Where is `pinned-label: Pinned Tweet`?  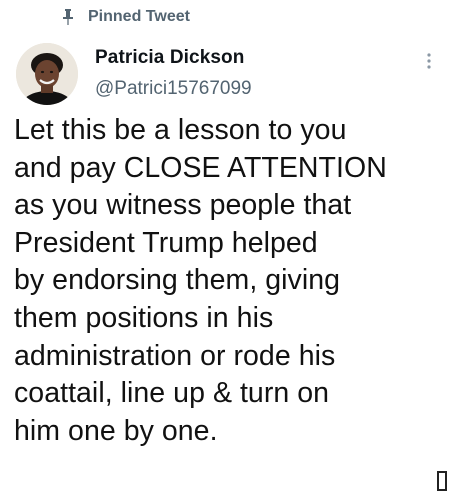 pinned-label: Pinned Tweet is located at coordinates (139, 16).